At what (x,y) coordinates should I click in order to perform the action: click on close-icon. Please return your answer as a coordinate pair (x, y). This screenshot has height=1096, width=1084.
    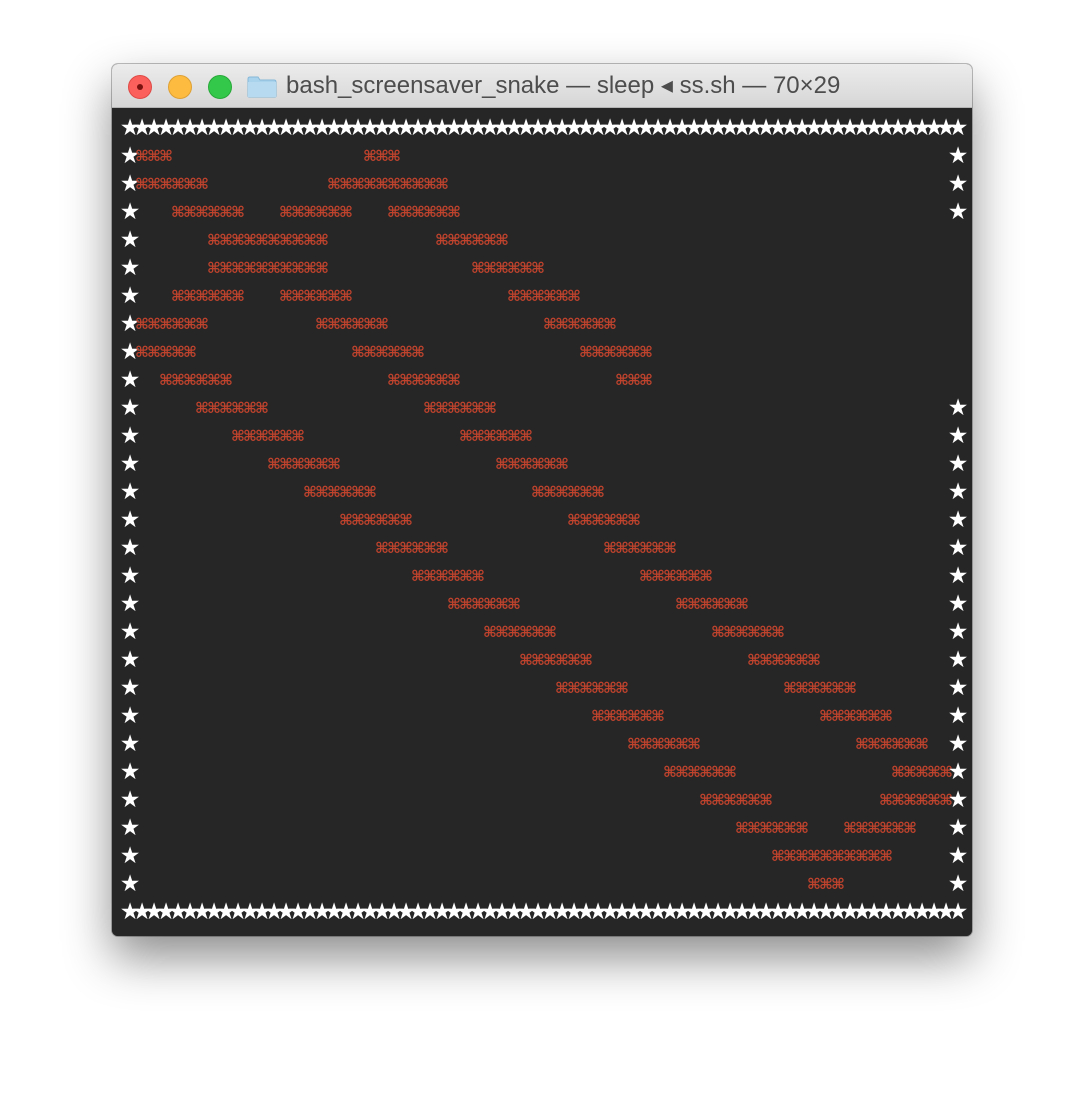
    Looking at the image, I should click on (140, 87).